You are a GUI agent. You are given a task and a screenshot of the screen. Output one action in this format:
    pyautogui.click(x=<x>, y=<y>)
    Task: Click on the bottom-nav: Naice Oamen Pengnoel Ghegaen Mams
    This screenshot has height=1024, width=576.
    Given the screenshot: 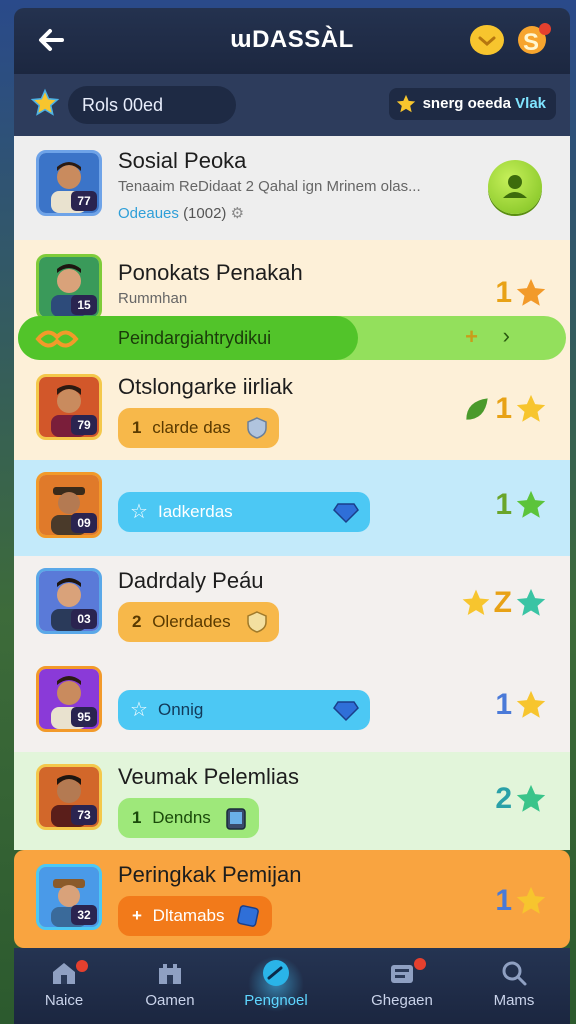 What is the action you would take?
    pyautogui.click(x=292, y=986)
    